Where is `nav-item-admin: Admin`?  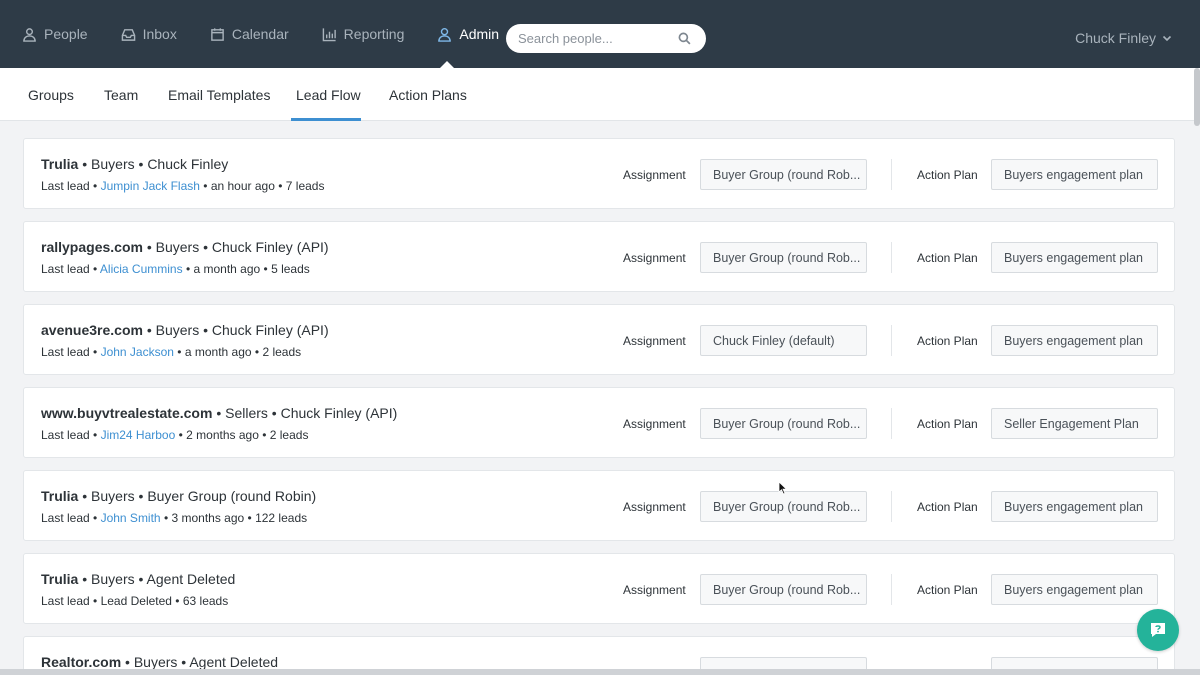 nav-item-admin: Admin is located at coordinates (468, 34).